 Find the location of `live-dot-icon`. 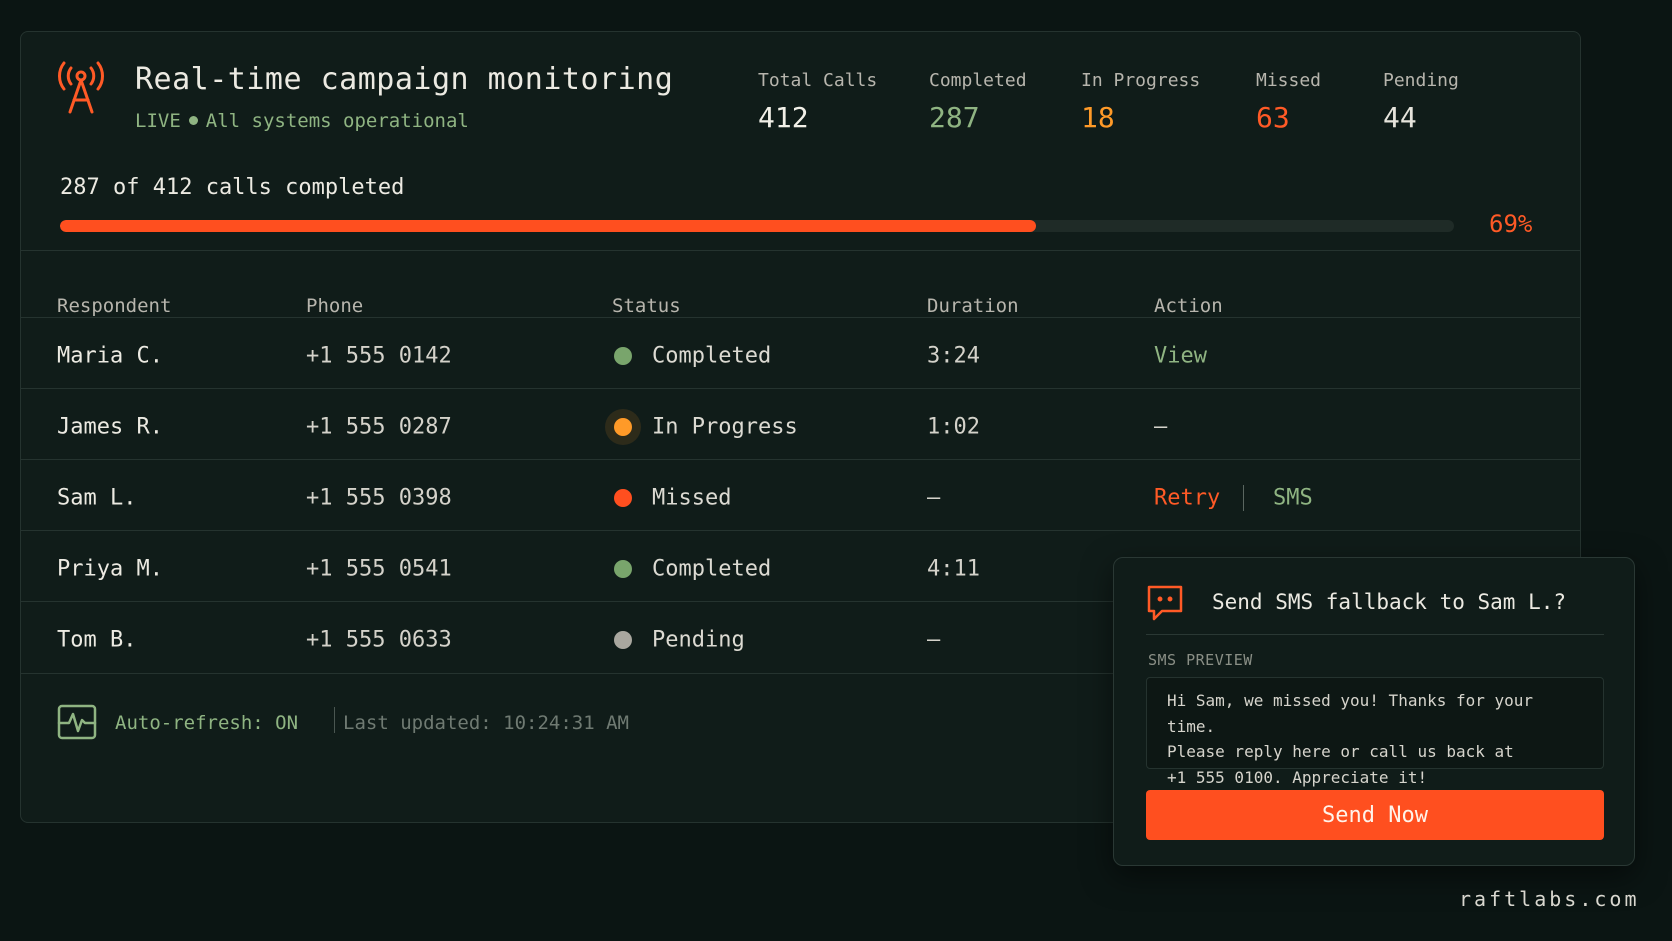

live-dot-icon is located at coordinates (193, 120).